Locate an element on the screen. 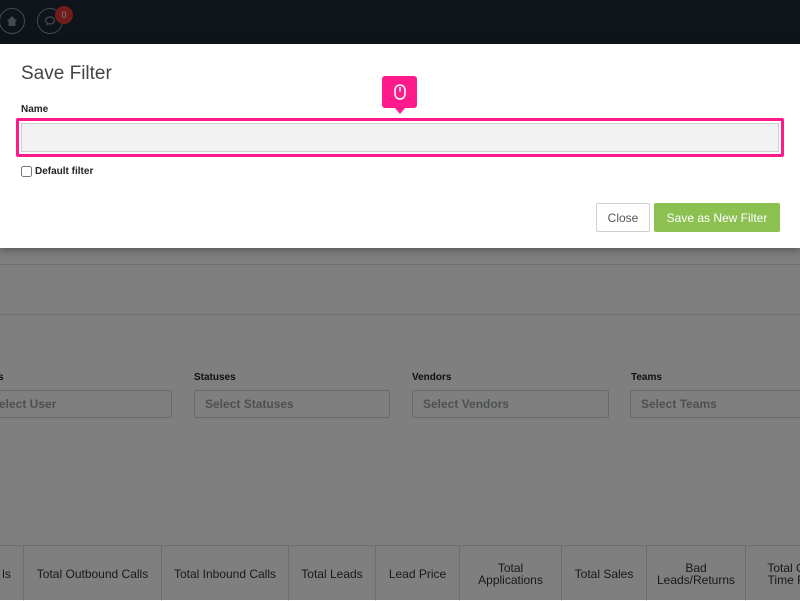 The image size is (800, 601). input-highlight-frame is located at coordinates (400, 137).